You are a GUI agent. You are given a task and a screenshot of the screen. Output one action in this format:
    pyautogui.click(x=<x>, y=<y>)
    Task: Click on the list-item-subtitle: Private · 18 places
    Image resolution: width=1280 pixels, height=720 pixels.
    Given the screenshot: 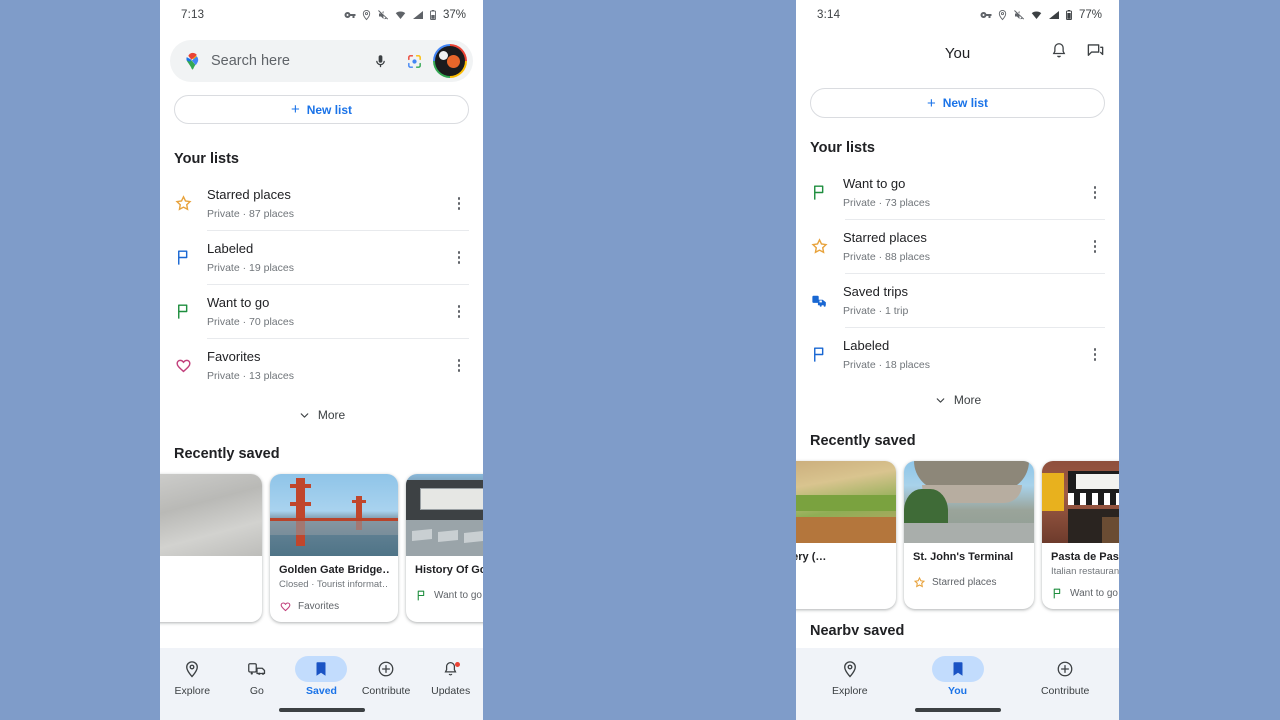 What is the action you would take?
    pyautogui.click(x=886, y=364)
    